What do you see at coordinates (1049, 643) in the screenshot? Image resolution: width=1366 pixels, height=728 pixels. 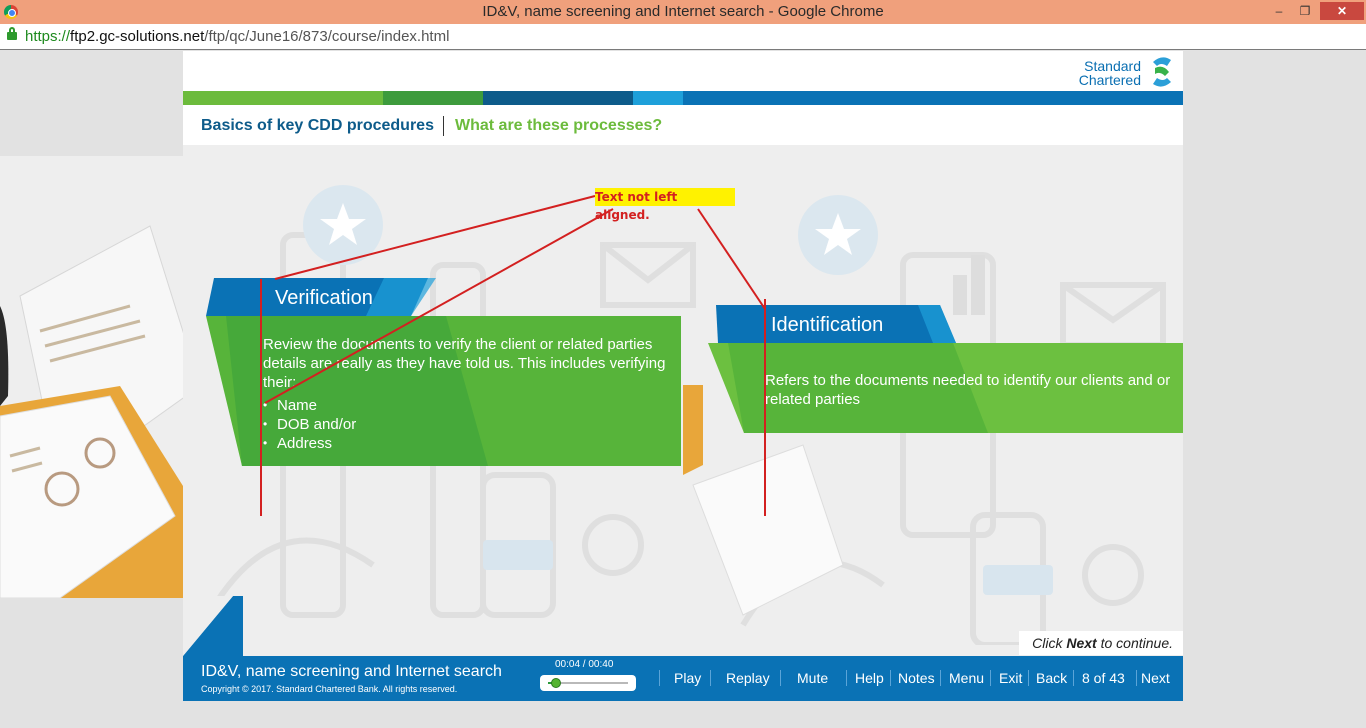 I see `continue-text-start: Click` at bounding box center [1049, 643].